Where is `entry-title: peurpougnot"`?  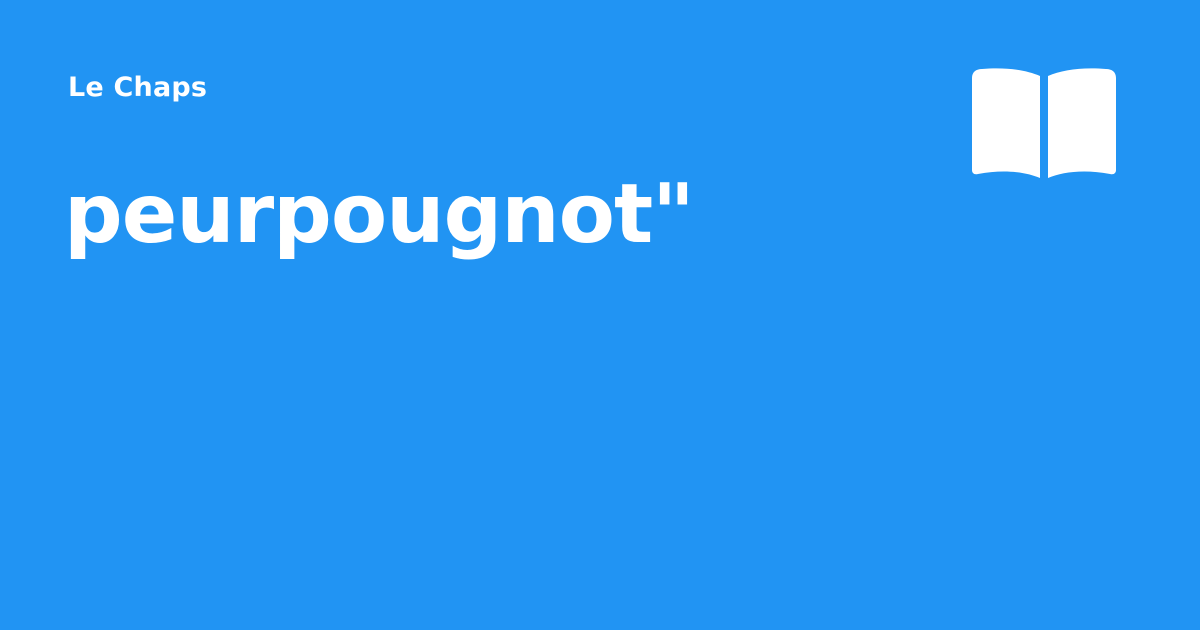 entry-title: peurpougnot" is located at coordinates (379, 214).